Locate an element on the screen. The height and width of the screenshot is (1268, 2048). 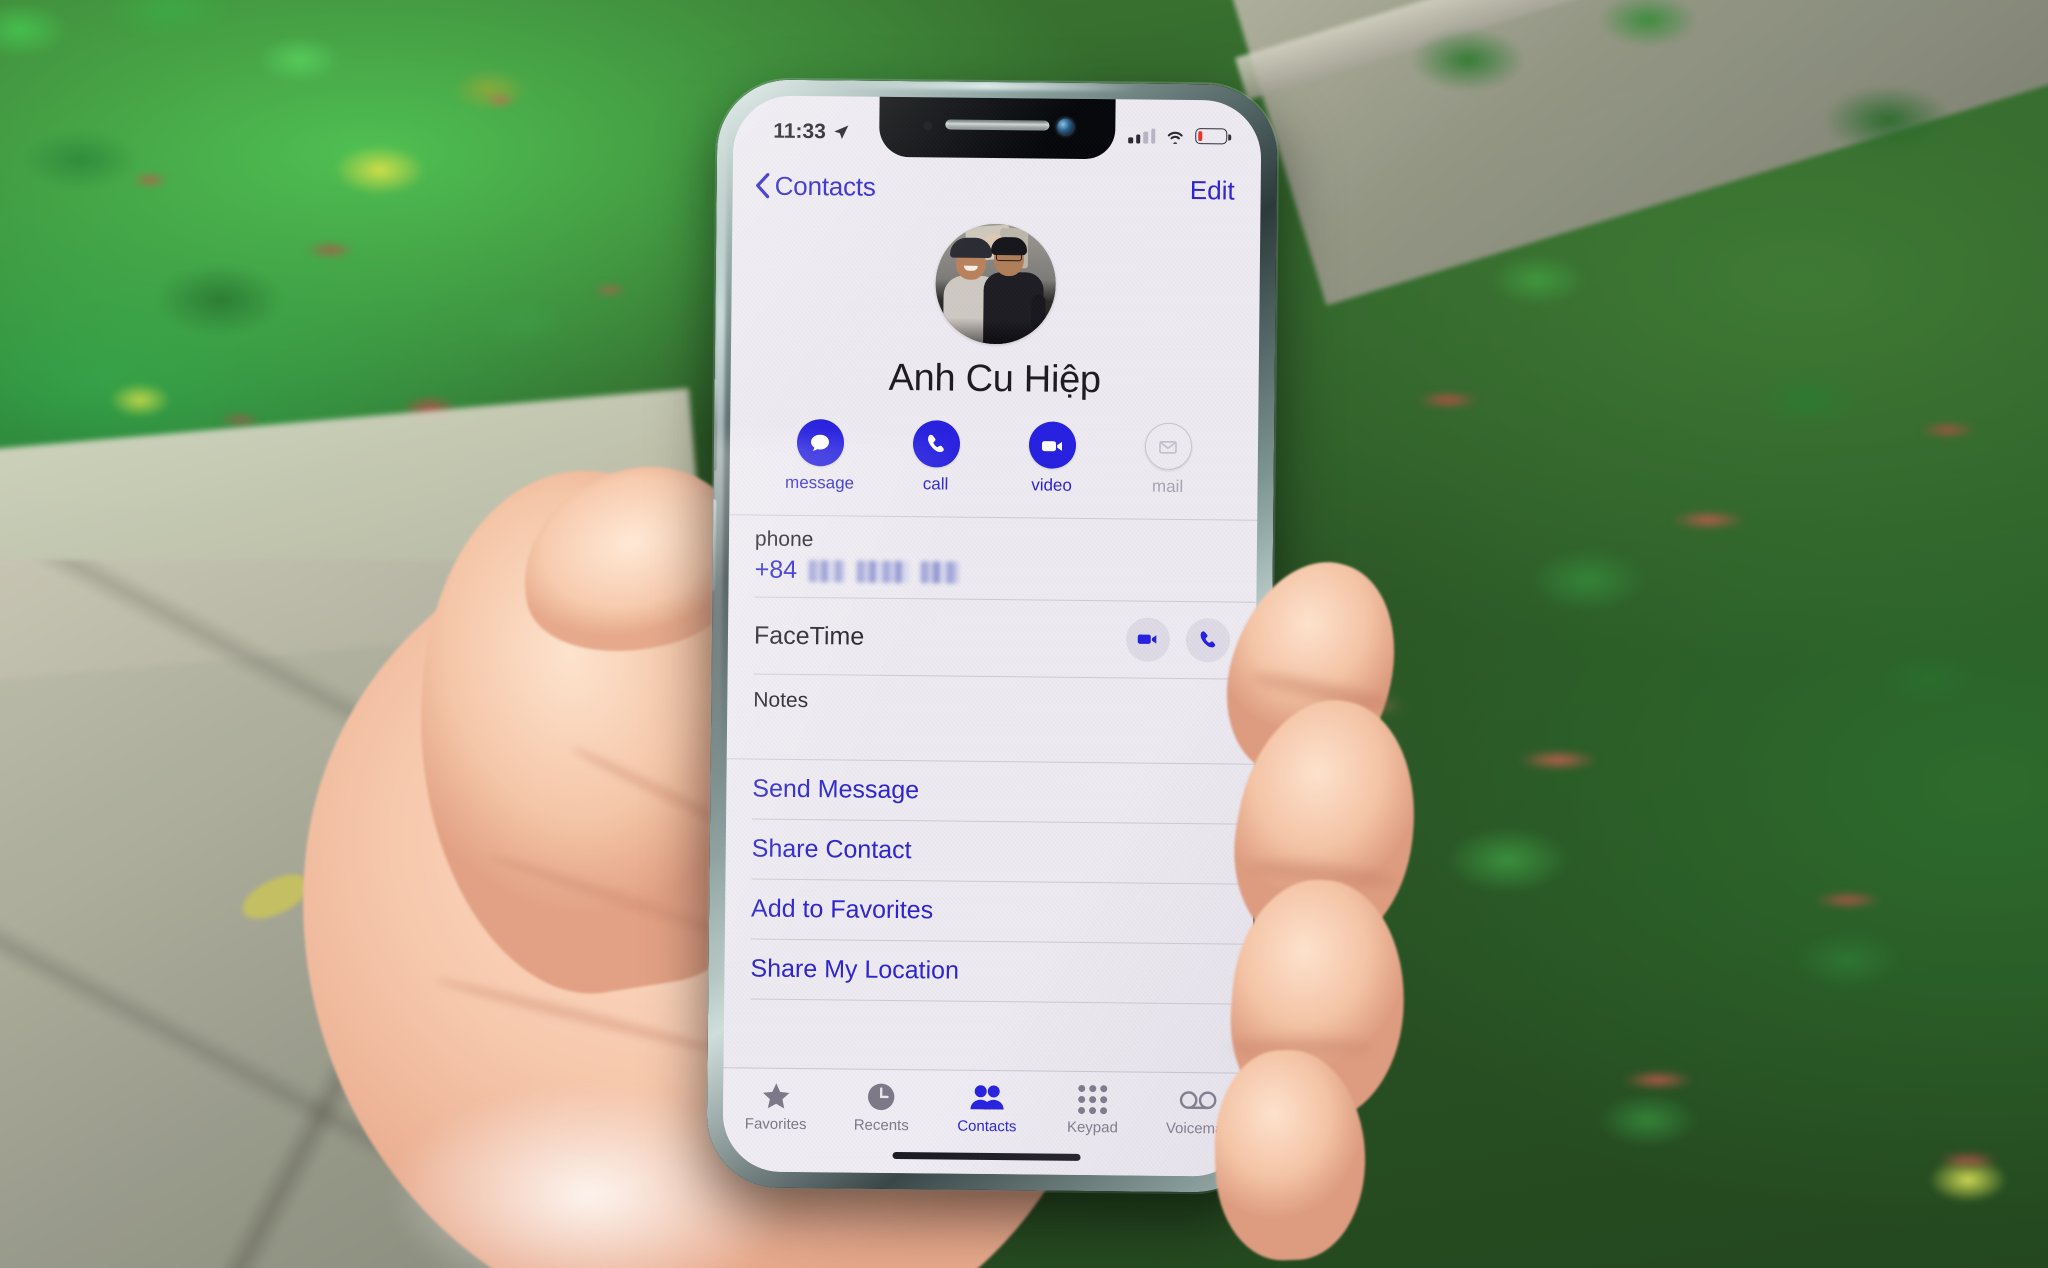
send-message-button: Send Message is located at coordinates (990, 791).